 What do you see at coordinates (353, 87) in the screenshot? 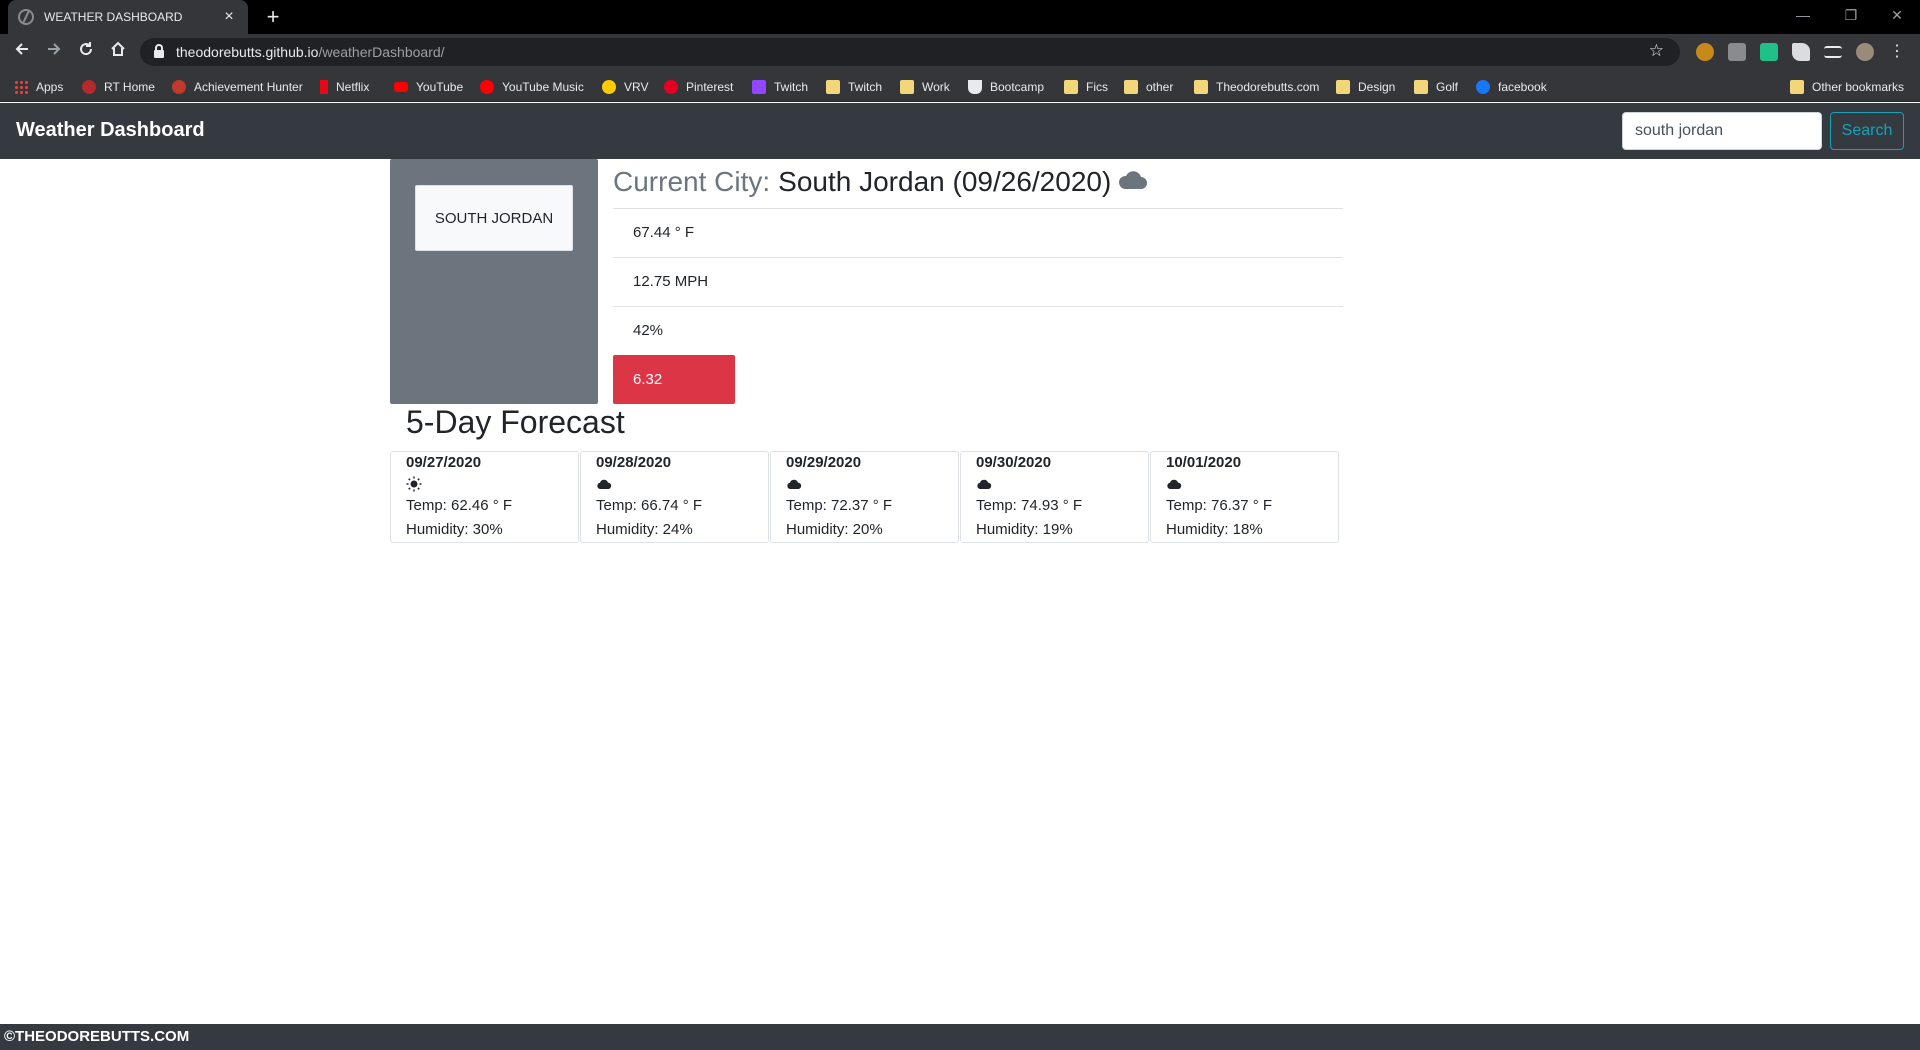
I see `bookmark-label: Netflix` at bounding box center [353, 87].